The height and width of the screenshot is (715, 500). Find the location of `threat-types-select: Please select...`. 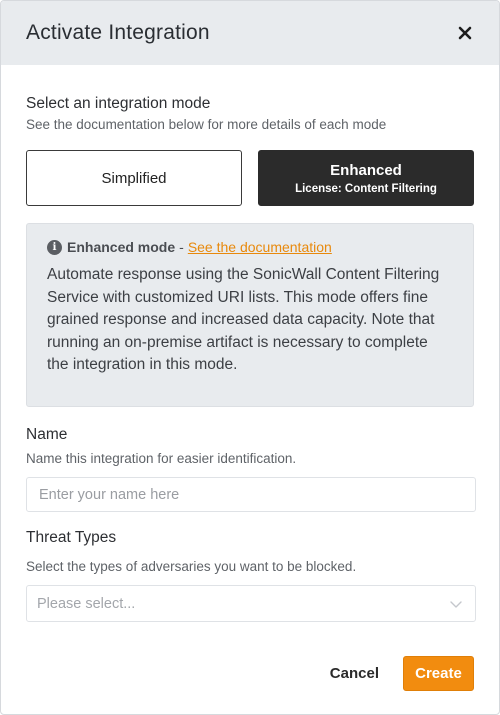

threat-types-select: Please select... is located at coordinates (251, 603).